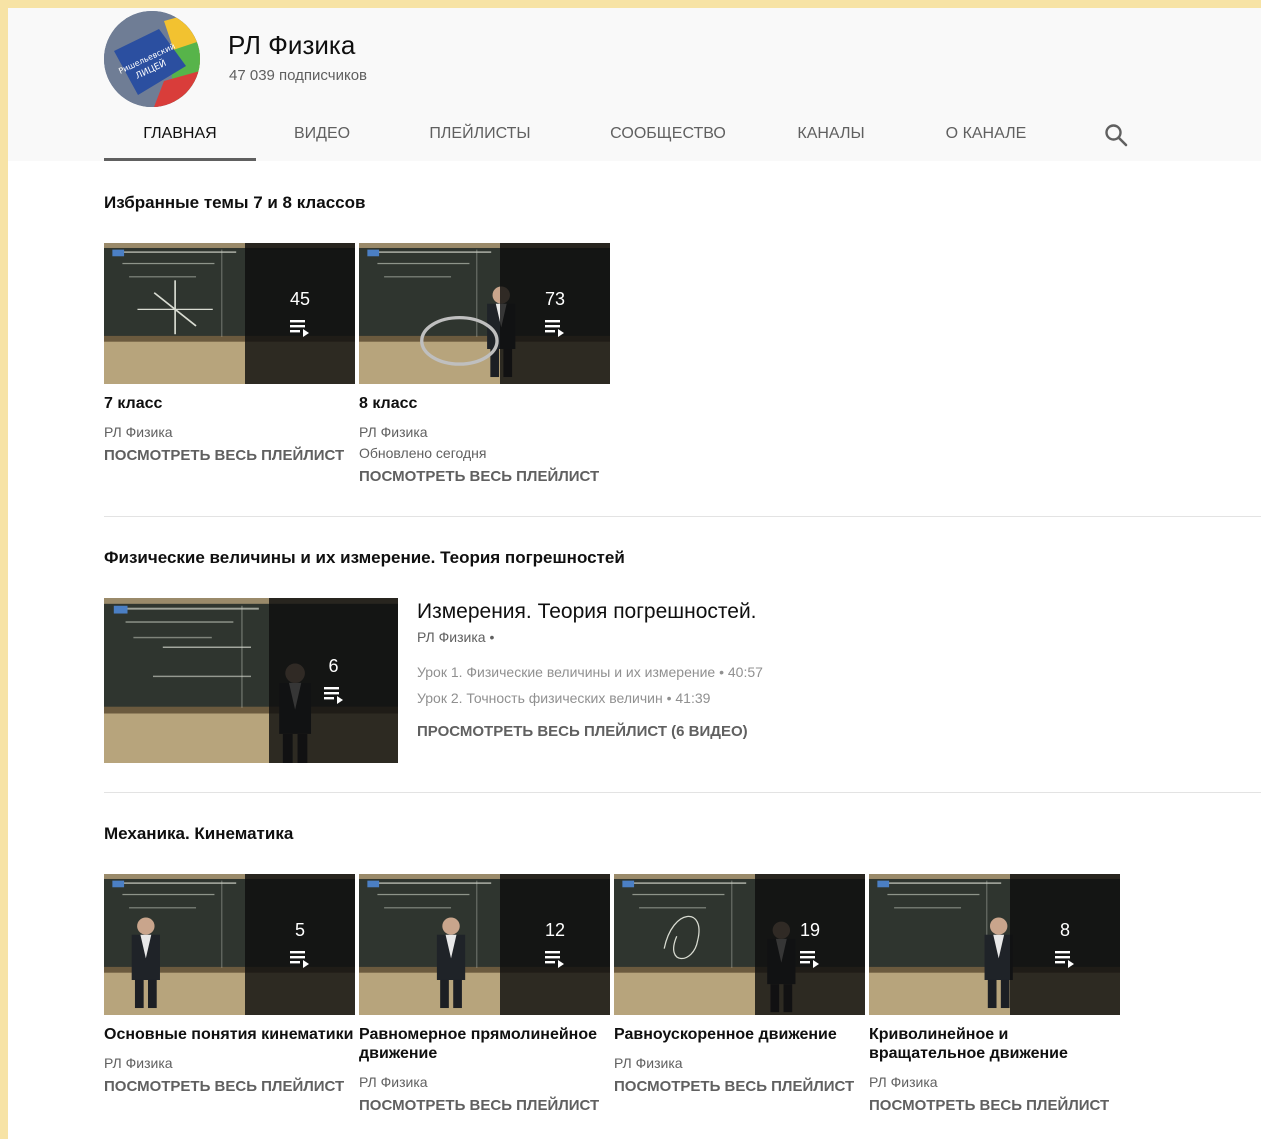 This screenshot has height=1139, width=1261. I want to click on playlist-overlay: 73, so click(555, 313).